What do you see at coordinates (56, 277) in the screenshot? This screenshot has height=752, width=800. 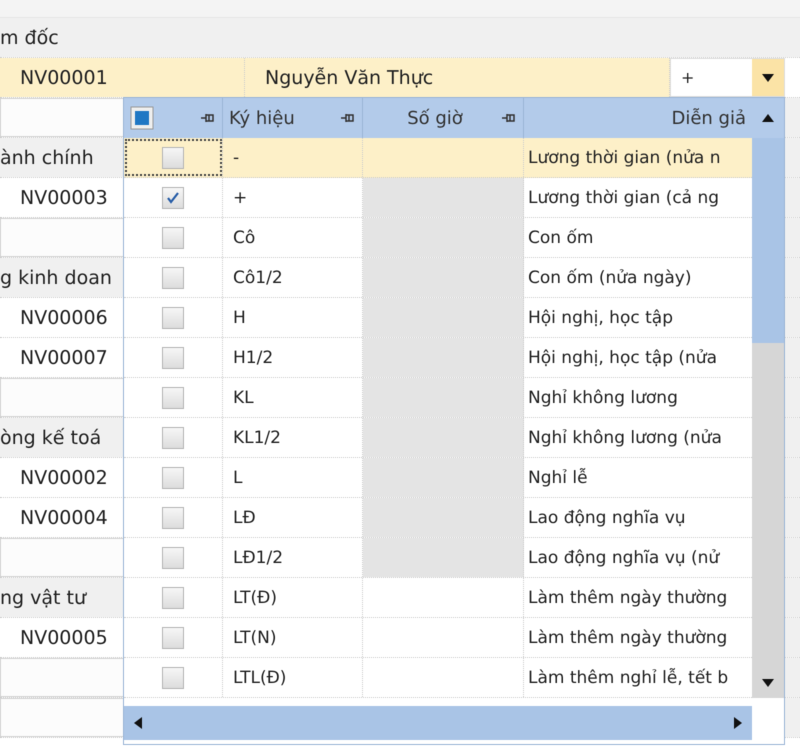 I see `group-label: g kinh doan` at bounding box center [56, 277].